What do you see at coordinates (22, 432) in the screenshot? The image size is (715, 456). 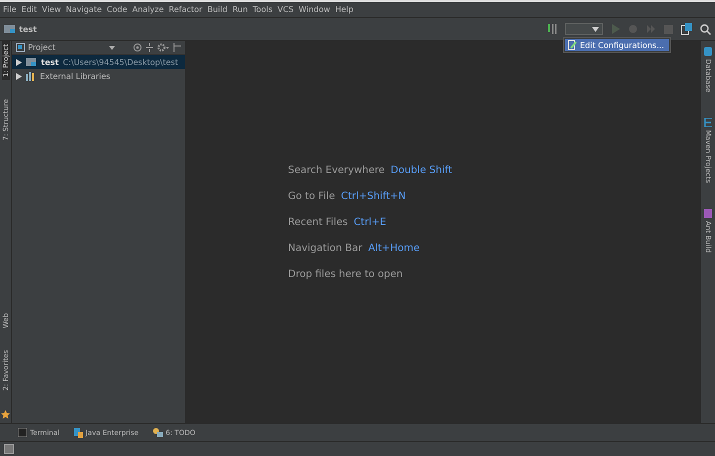 I see `terminal-icon` at bounding box center [22, 432].